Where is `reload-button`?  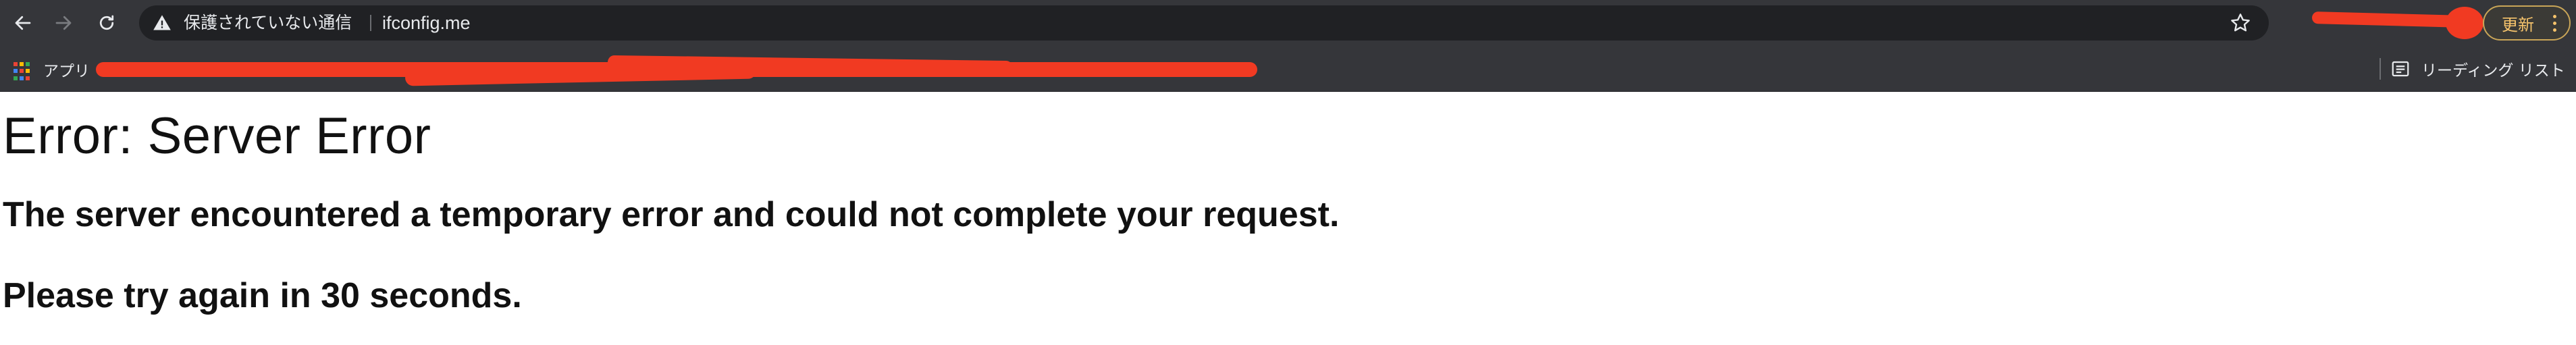
reload-button is located at coordinates (106, 23).